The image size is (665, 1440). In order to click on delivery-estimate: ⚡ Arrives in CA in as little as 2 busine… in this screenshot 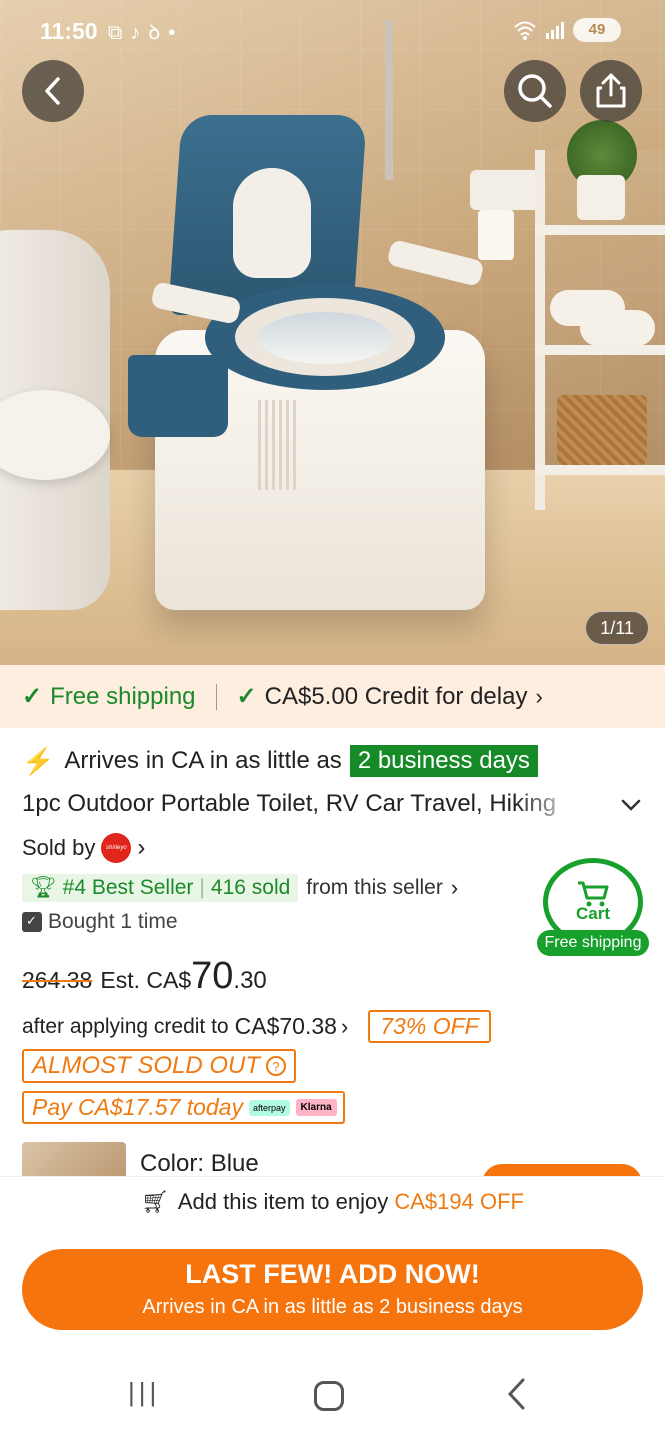, I will do `click(280, 761)`.